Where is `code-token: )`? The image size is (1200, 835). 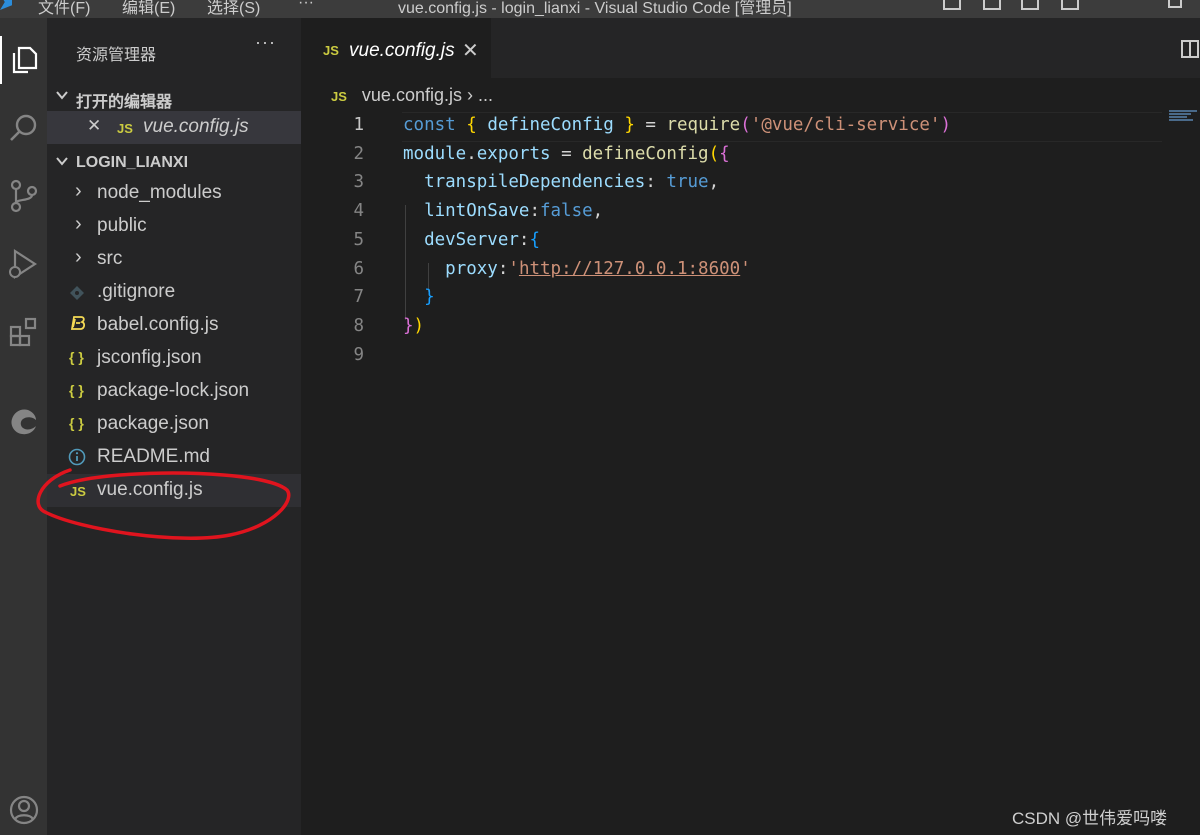 code-token: ) is located at coordinates (419, 325).